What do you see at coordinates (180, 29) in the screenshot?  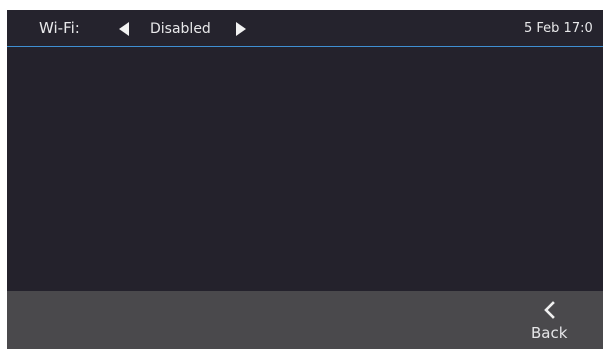 I see `wifi-setting-value: Disabled` at bounding box center [180, 29].